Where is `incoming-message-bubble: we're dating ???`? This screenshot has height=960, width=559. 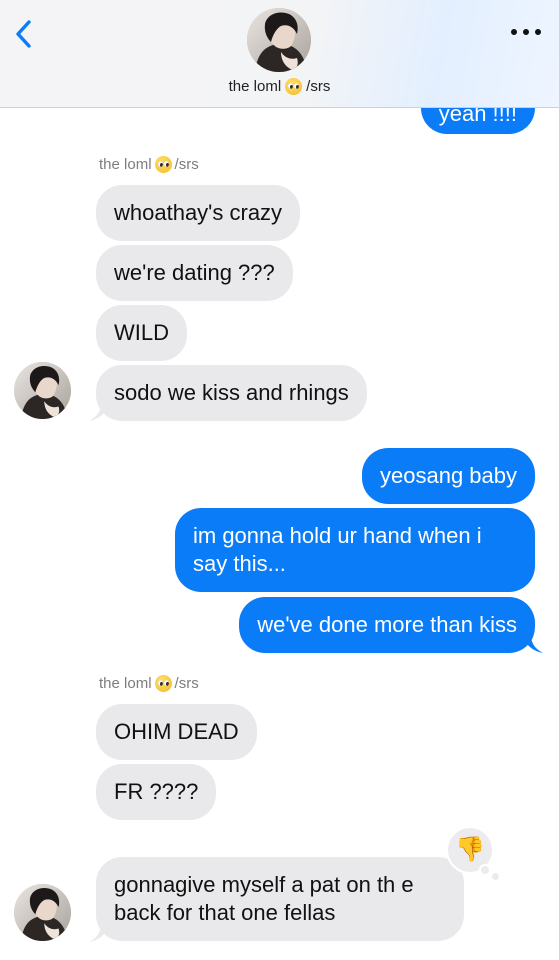
incoming-message-bubble: we're dating ??? is located at coordinates (194, 273).